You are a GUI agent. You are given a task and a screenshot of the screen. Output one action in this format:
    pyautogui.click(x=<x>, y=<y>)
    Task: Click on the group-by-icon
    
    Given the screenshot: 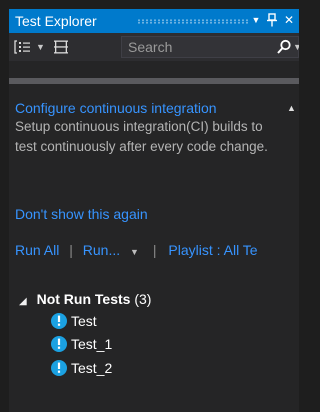 What is the action you would take?
    pyautogui.click(x=23, y=47)
    